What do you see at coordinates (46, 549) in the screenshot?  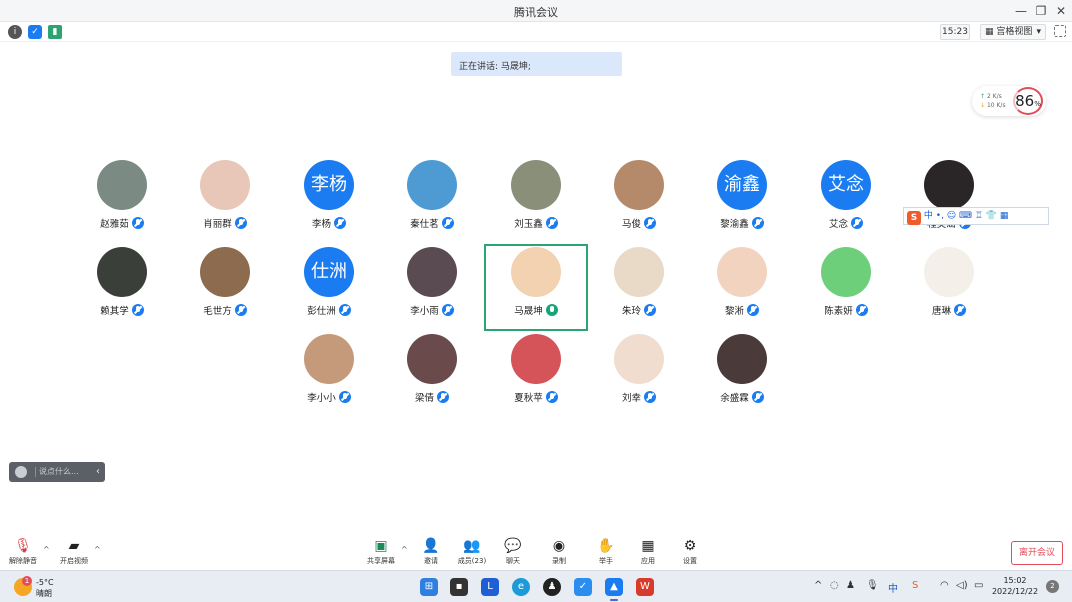 I see `audio-options-caret: ^` at bounding box center [46, 549].